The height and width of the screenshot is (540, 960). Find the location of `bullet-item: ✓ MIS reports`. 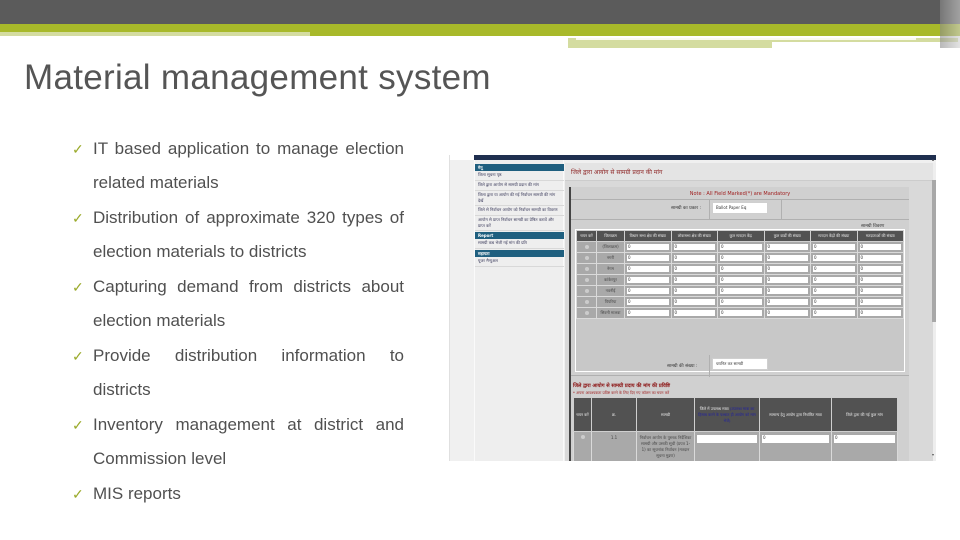

bullet-item: ✓ MIS reports is located at coordinates (238, 494).